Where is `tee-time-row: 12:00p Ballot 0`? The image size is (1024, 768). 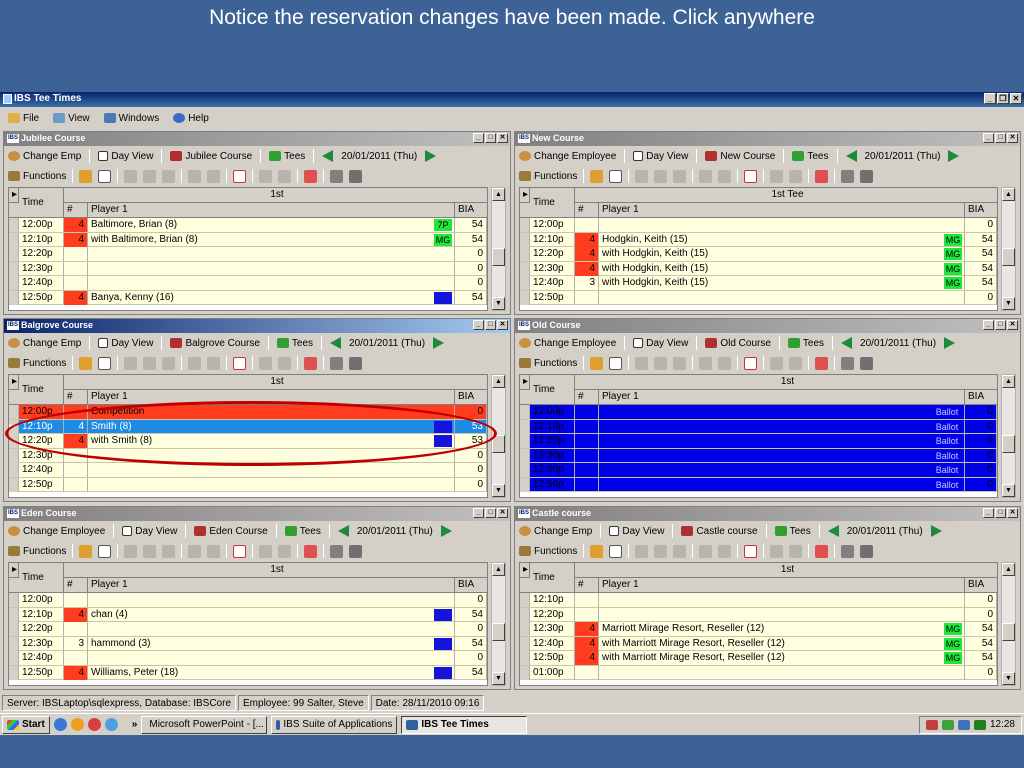 tee-time-row: 12:00p Ballot 0 is located at coordinates (758, 412).